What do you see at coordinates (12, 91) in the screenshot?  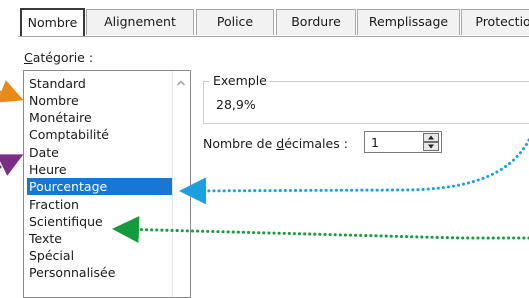 I see `orange-arrow` at bounding box center [12, 91].